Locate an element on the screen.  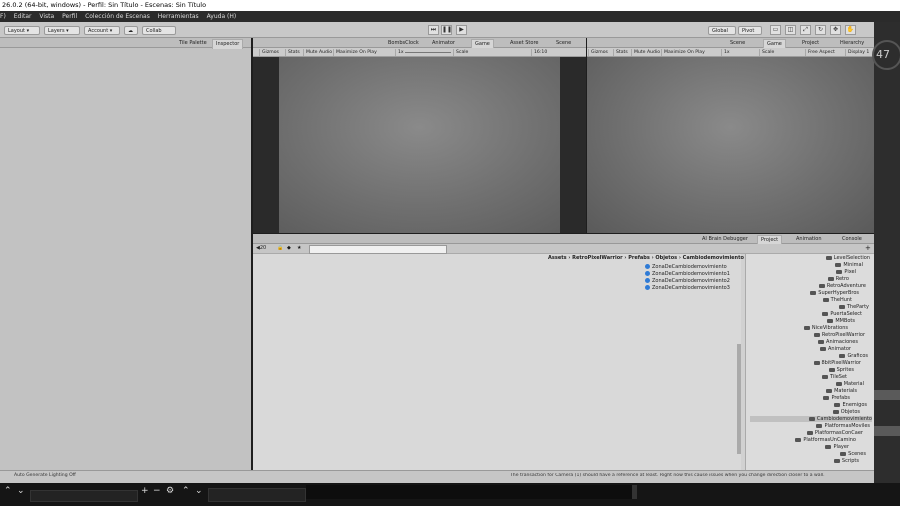
tree-item: Materials is located at coordinates (841, 391).